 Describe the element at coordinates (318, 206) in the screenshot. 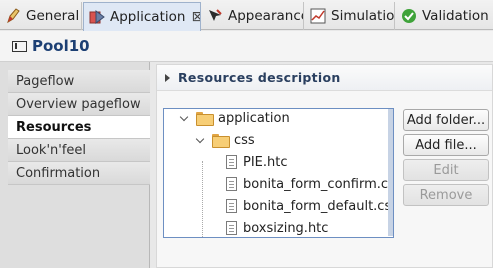

I see `tree-item-label: bonita_form_default.css` at that location.